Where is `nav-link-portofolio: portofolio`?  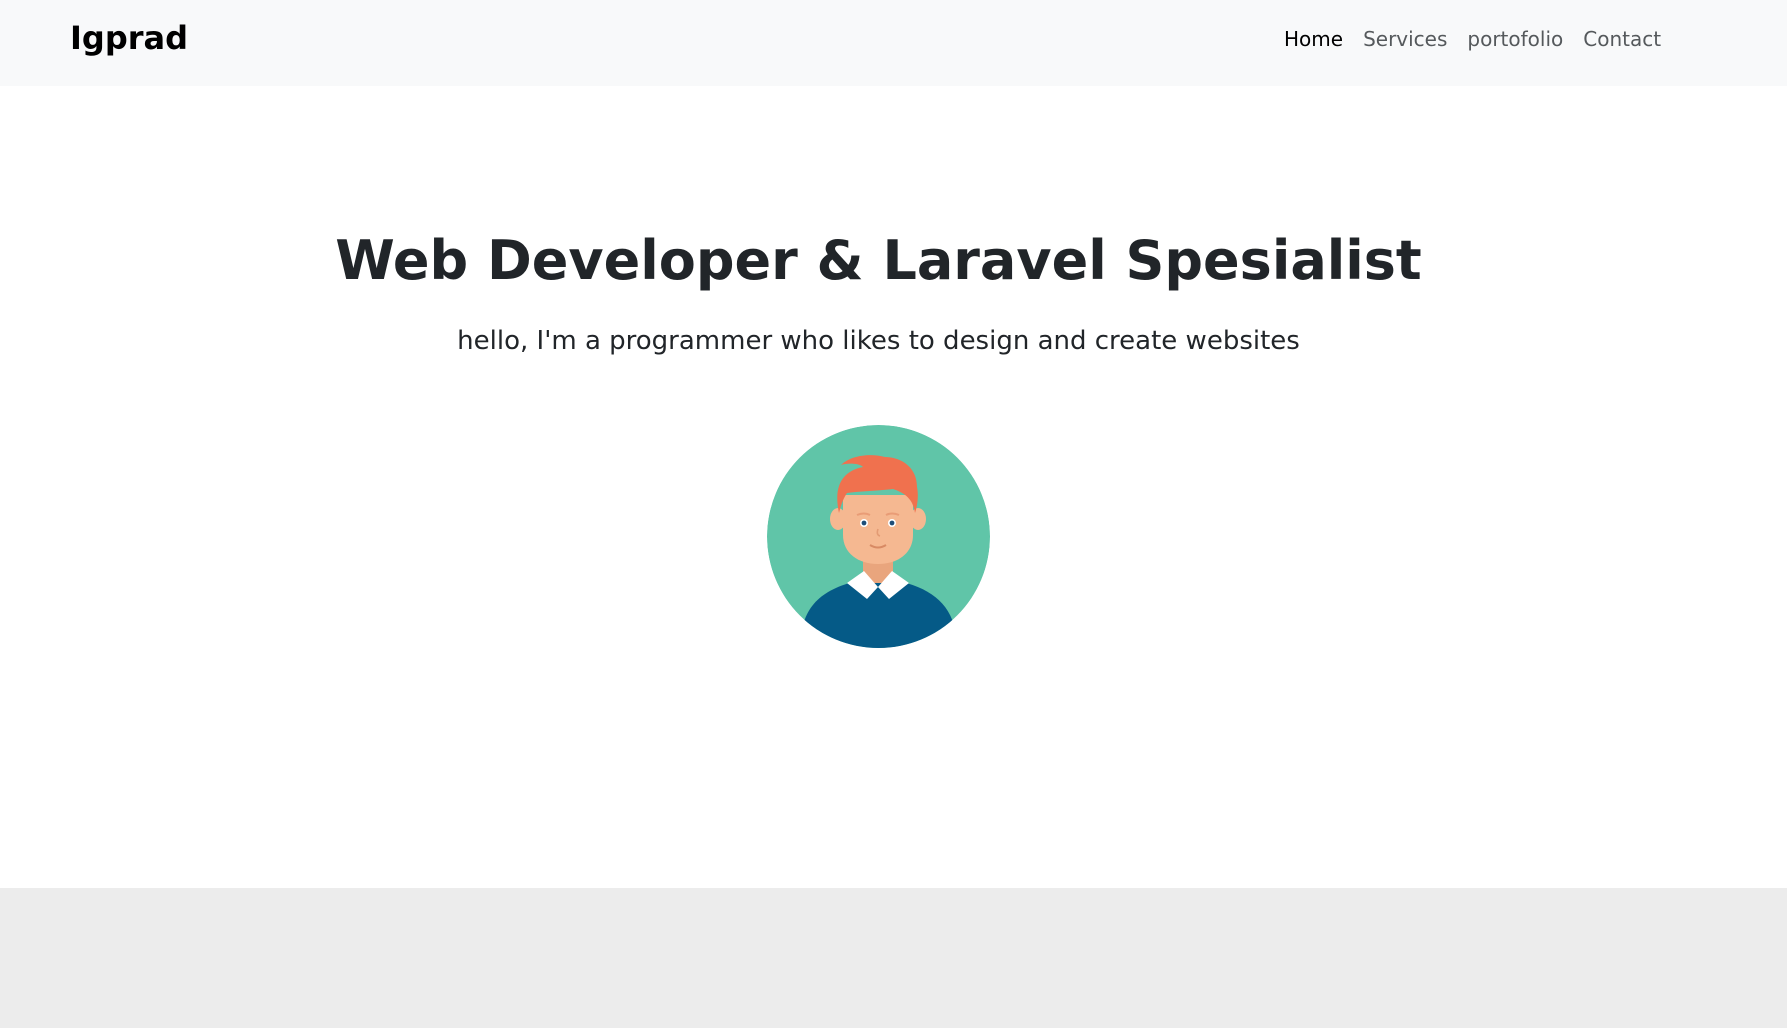
nav-link-portofolio: portofolio is located at coordinates (1515, 39).